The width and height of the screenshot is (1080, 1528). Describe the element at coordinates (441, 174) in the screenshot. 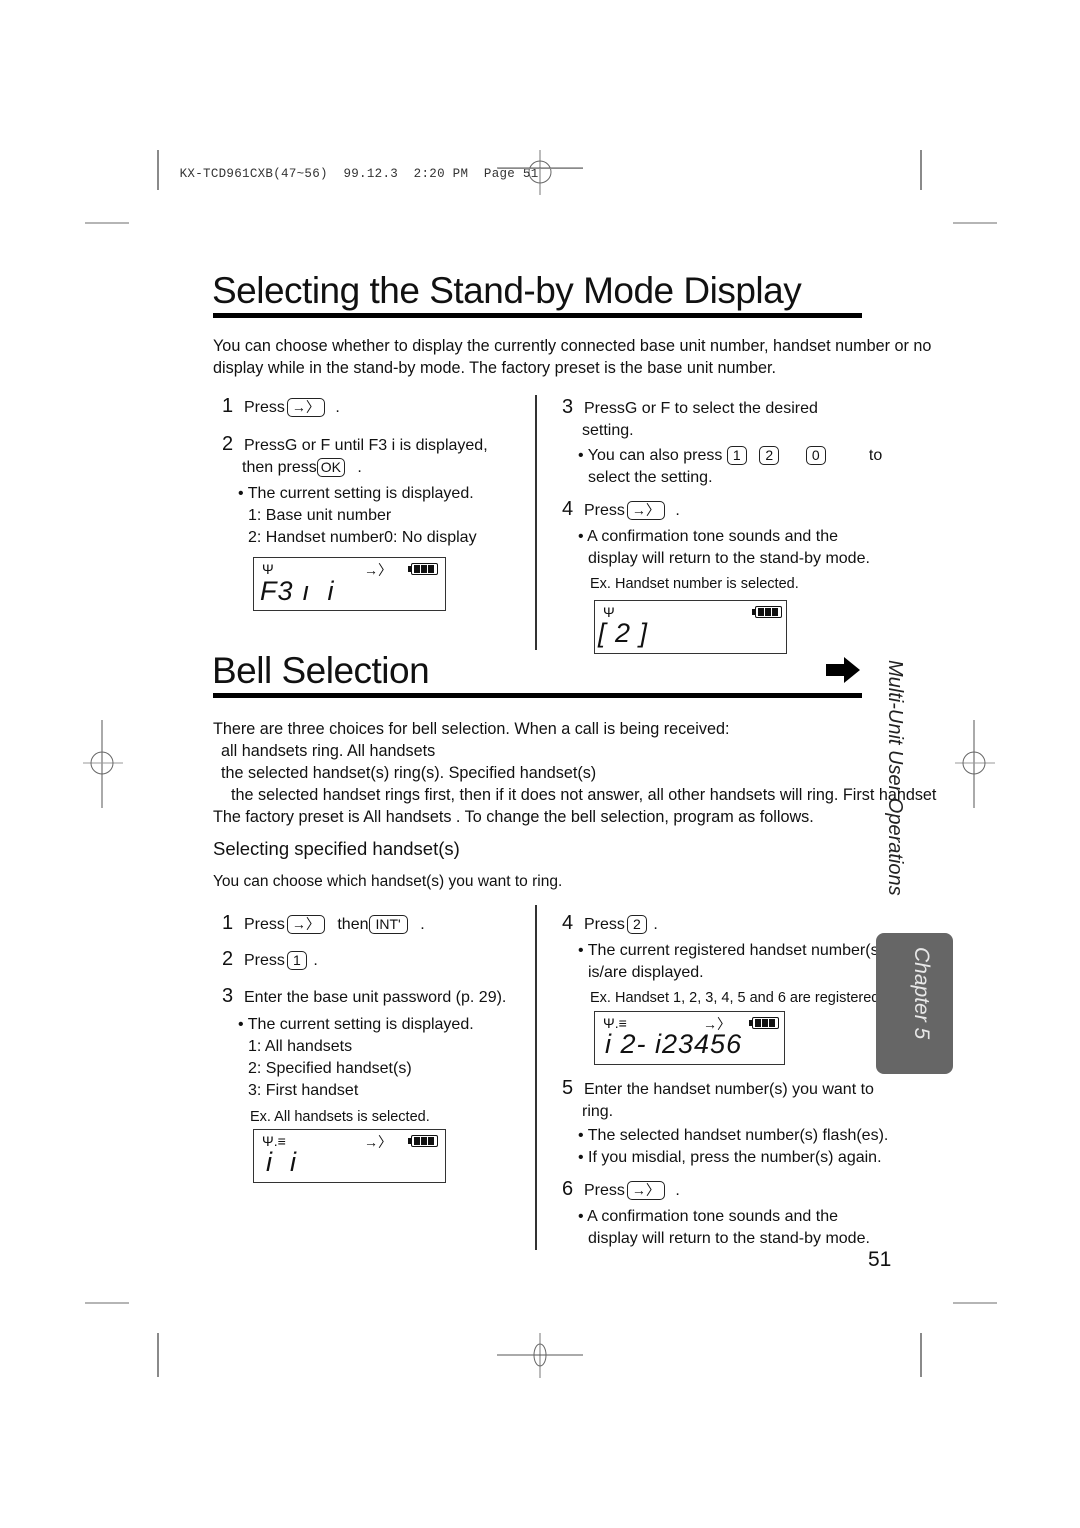

I see `print-time: 2:20 PM` at that location.